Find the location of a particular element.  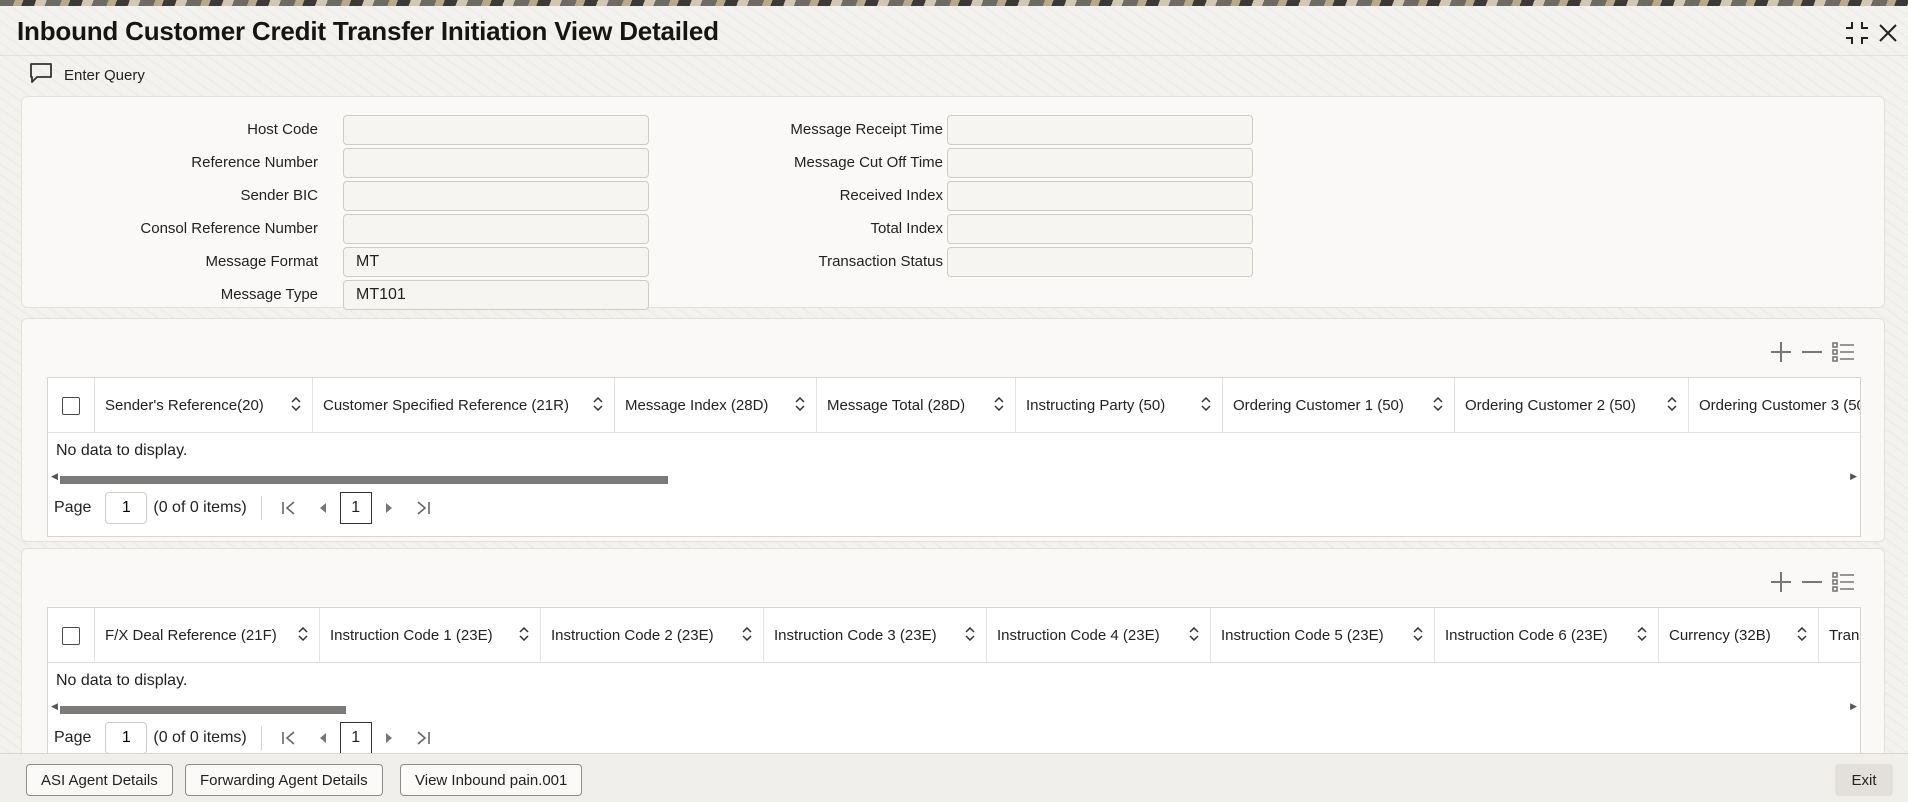

column-header: Instructing Party (50) is located at coordinates (1119, 405).